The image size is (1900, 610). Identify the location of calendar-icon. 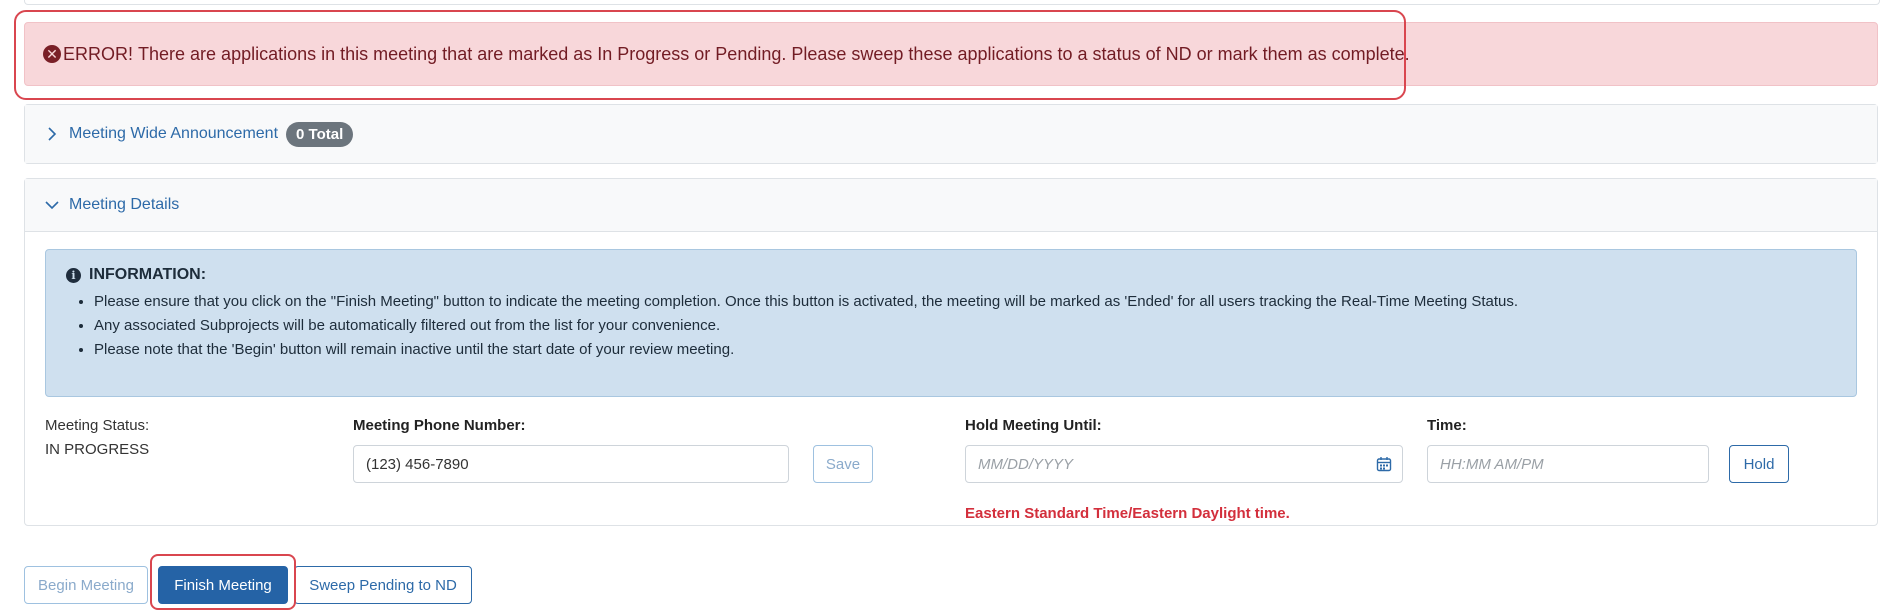
(1384, 464).